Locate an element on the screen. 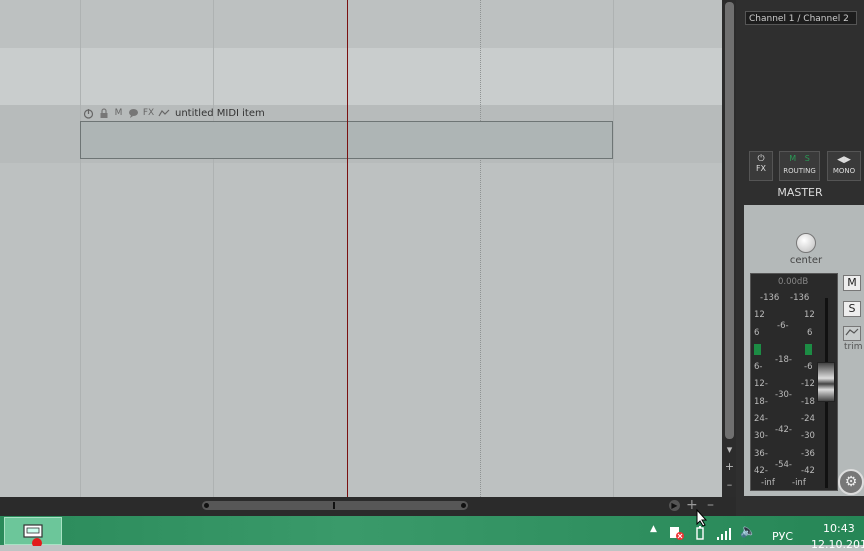  pan-knob is located at coordinates (806, 243).